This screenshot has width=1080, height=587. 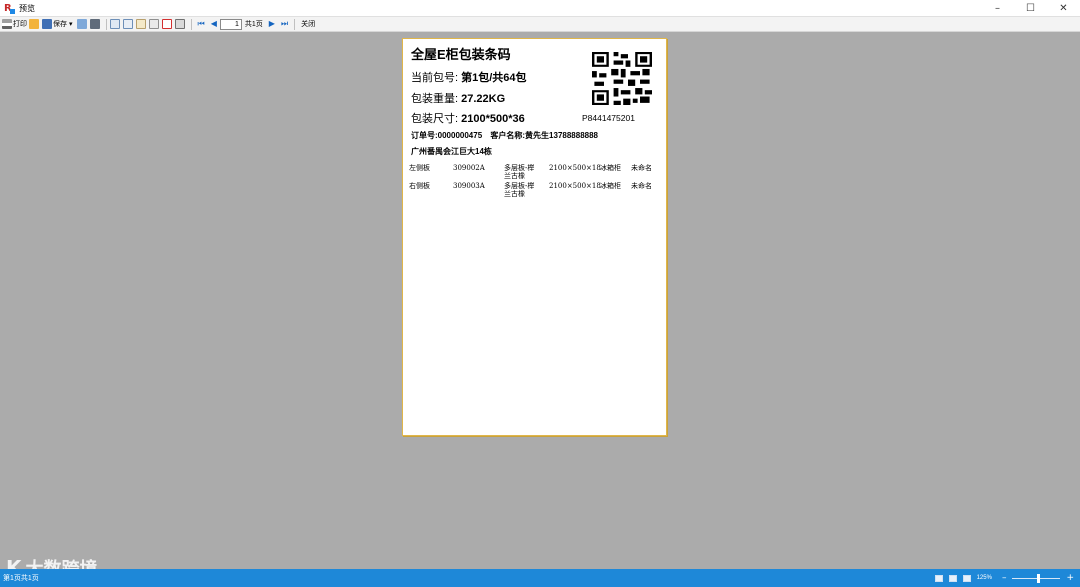 I want to click on package-size-line: 包装尺寸: 2100*500*36, so click(x=468, y=118).